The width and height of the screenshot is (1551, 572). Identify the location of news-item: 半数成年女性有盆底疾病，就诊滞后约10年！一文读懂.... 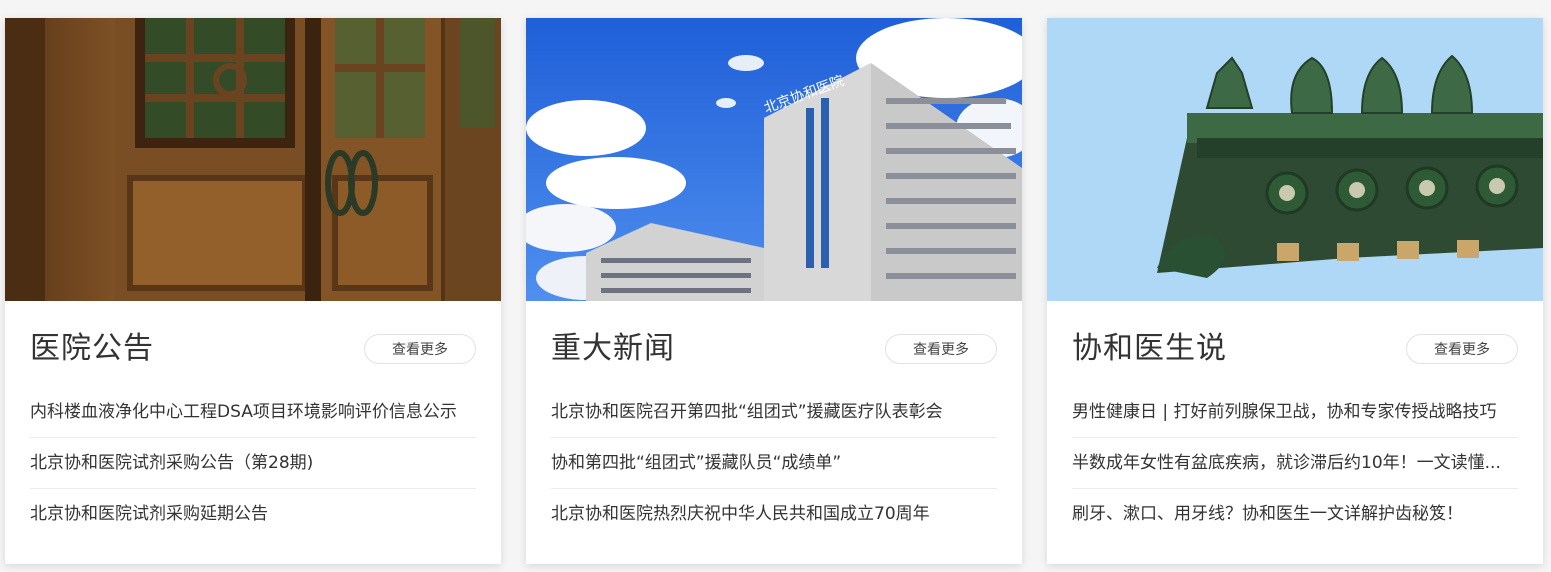
(1295, 463).